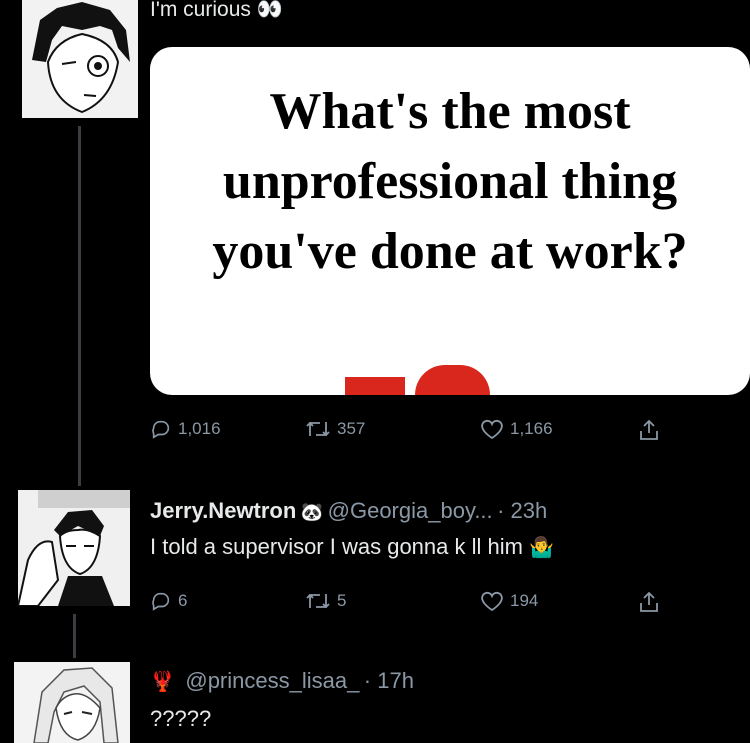  What do you see at coordinates (272, 680) in the screenshot?
I see `user-handle: @princess_lisaa_` at bounding box center [272, 680].